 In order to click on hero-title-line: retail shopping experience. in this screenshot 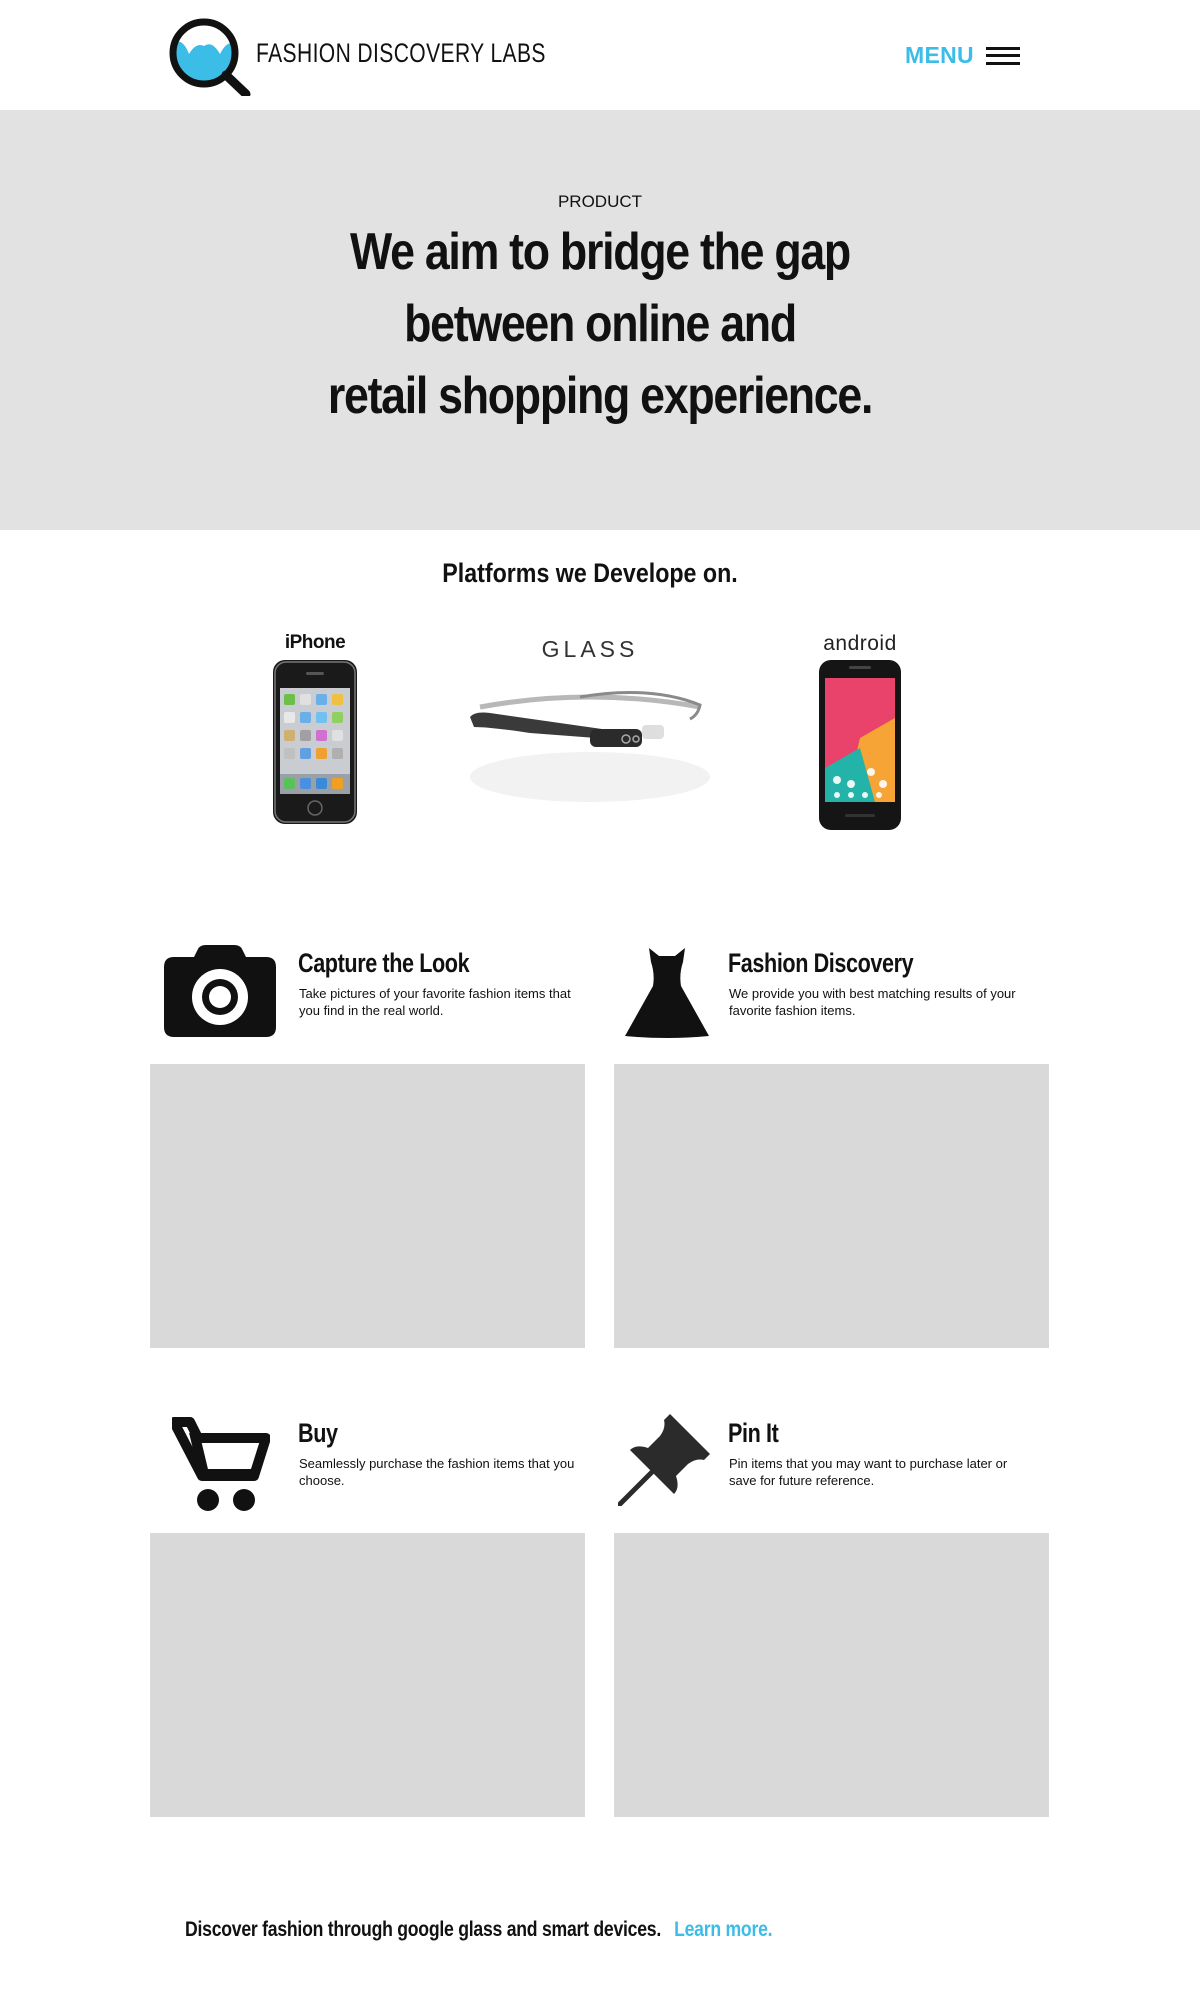, I will do `click(600, 396)`.